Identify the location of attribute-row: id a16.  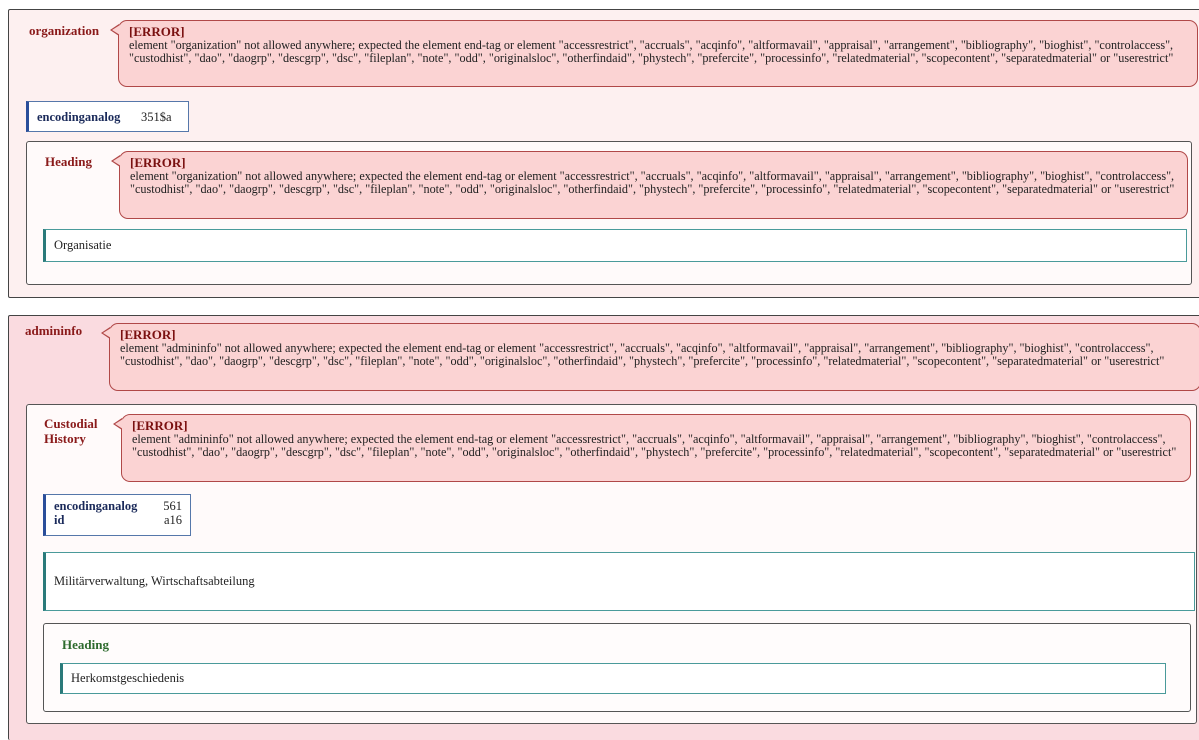
(118, 520).